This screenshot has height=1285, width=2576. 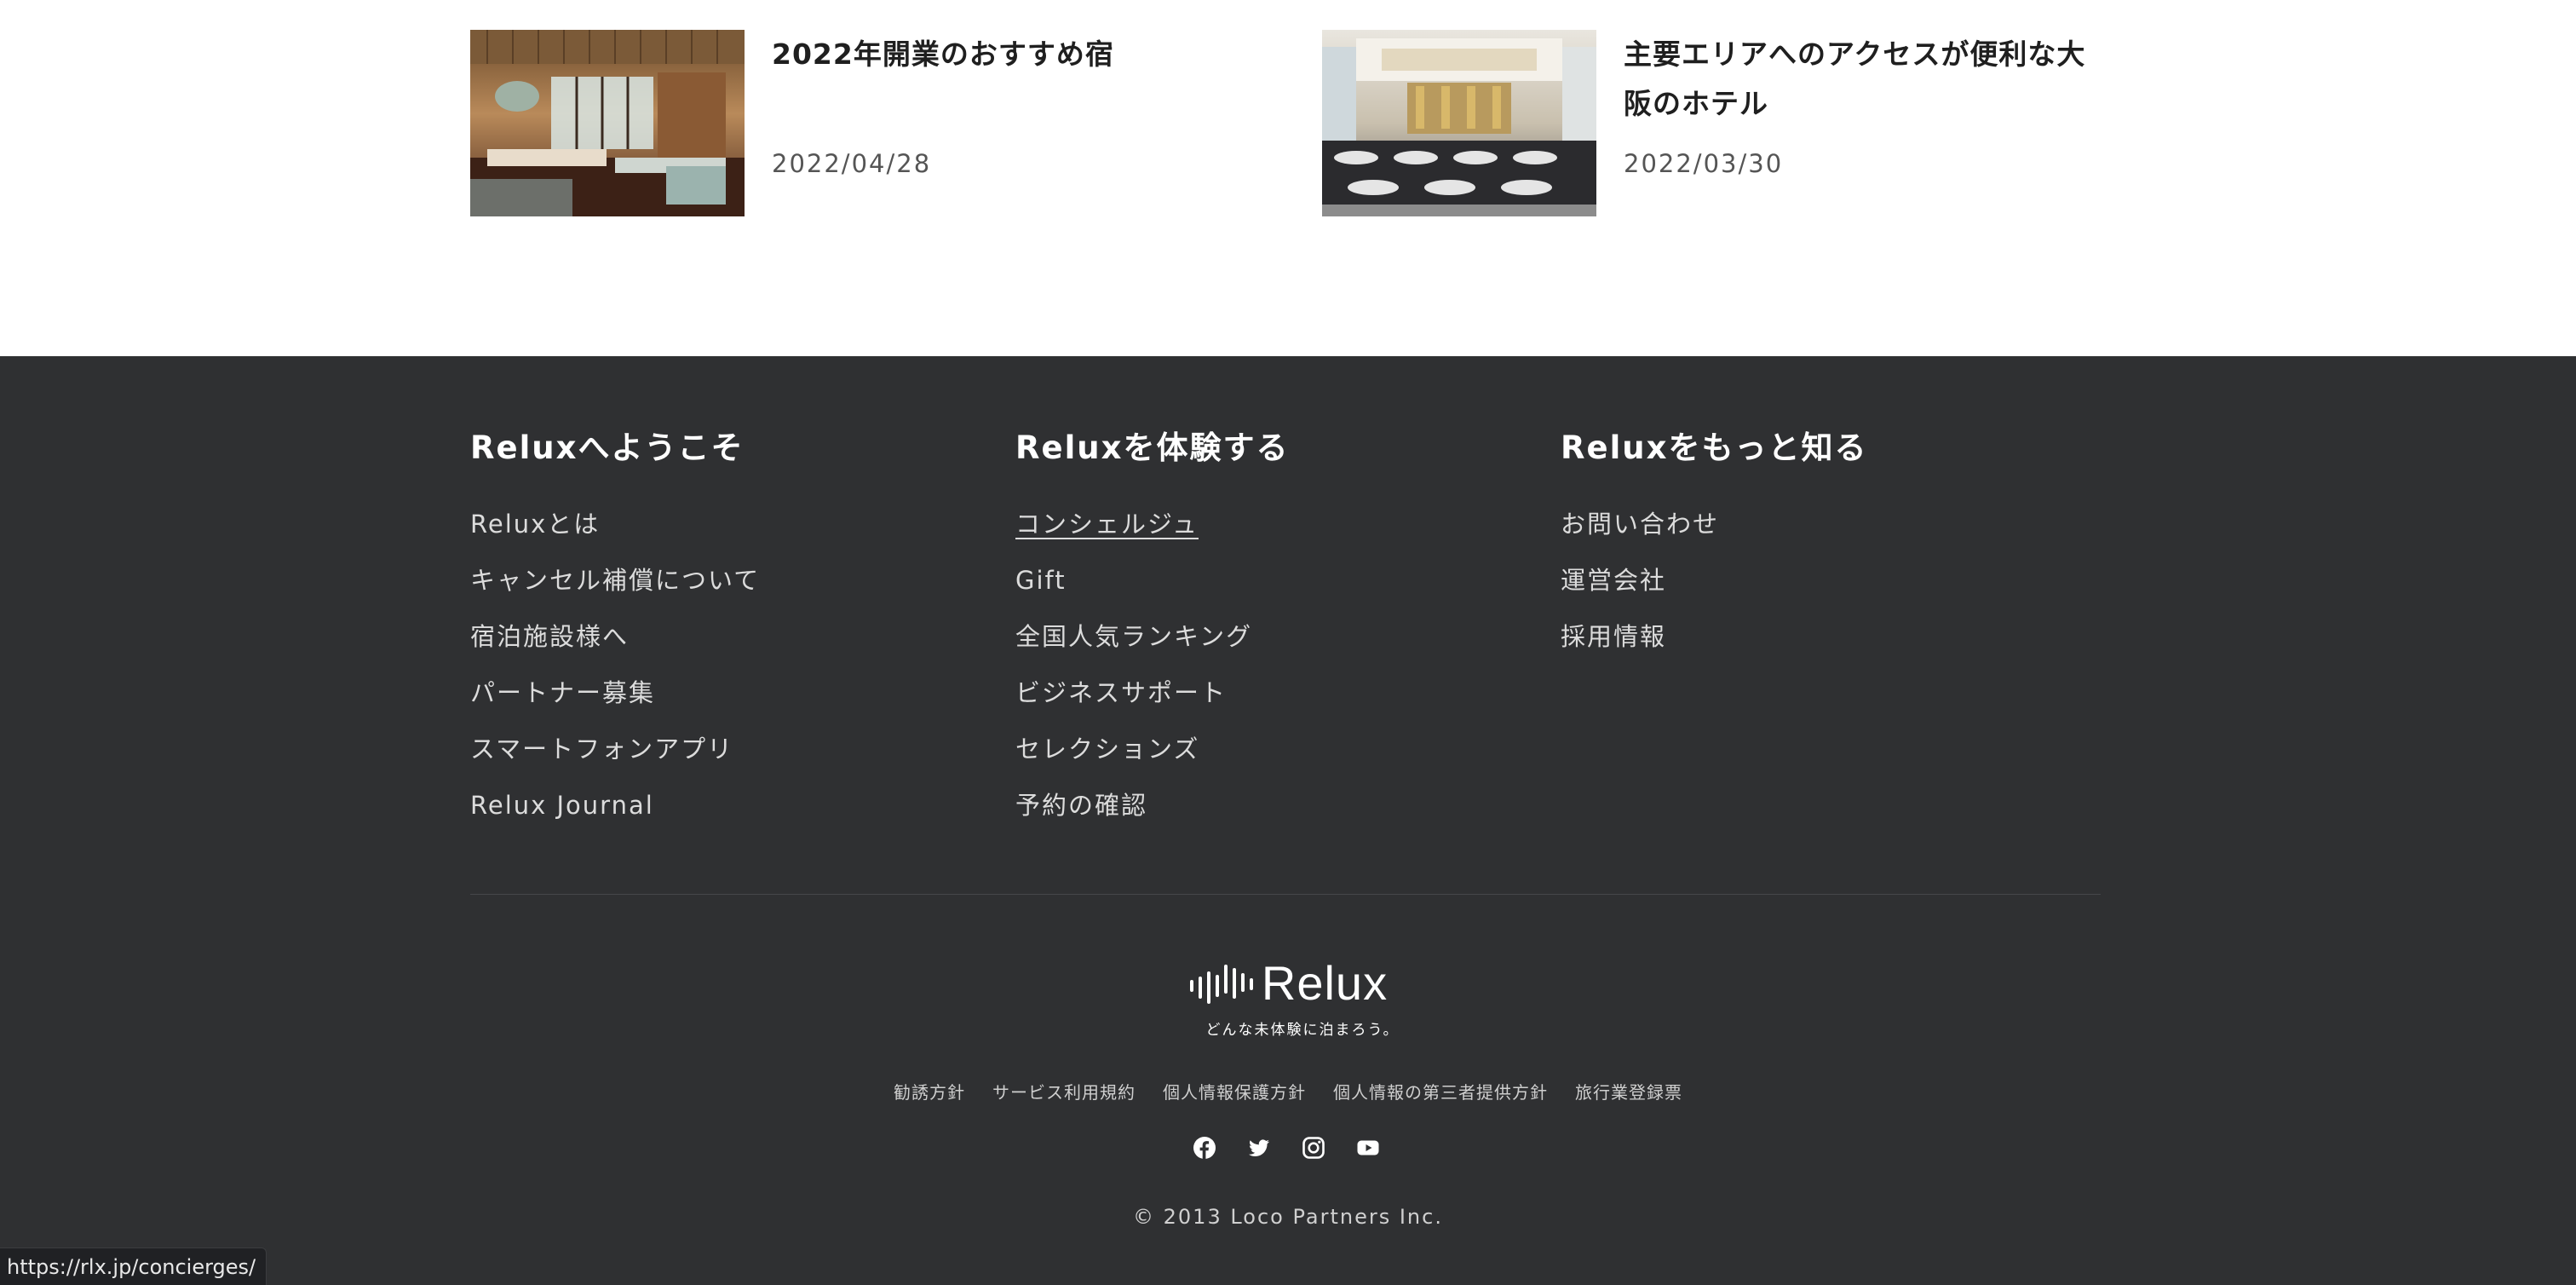 I want to click on footer-column-heading: Reluxをもっと知る, so click(x=1715, y=448).